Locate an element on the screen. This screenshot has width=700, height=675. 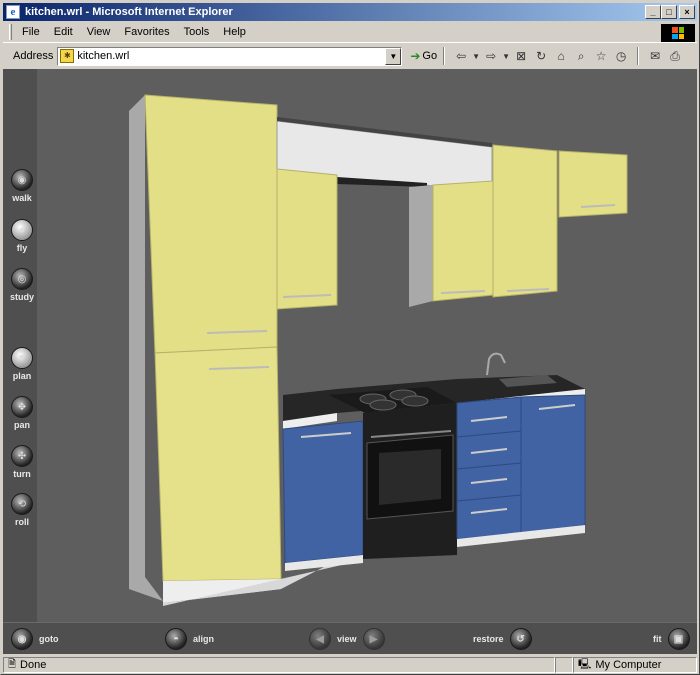
window-controls: _ □ × is located at coordinates (670, 12).